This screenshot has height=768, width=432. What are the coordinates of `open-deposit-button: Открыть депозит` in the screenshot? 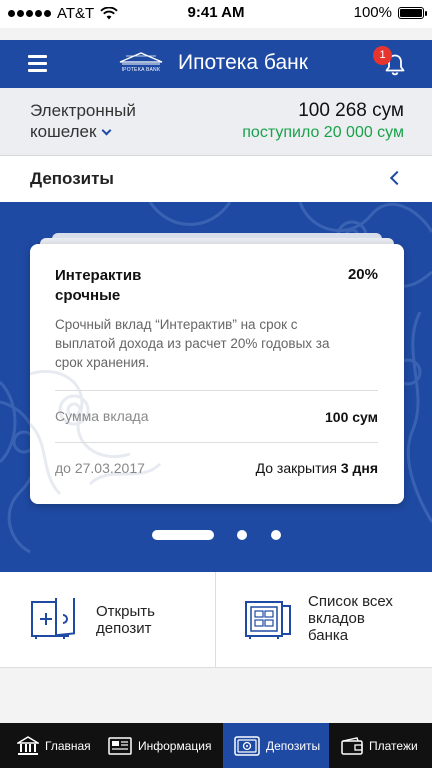 It's located at (107, 620).